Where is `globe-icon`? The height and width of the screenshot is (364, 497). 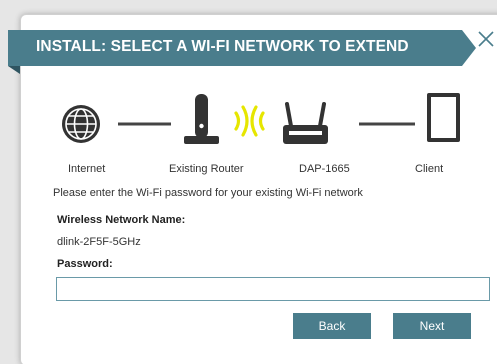
globe-icon is located at coordinates (81, 124).